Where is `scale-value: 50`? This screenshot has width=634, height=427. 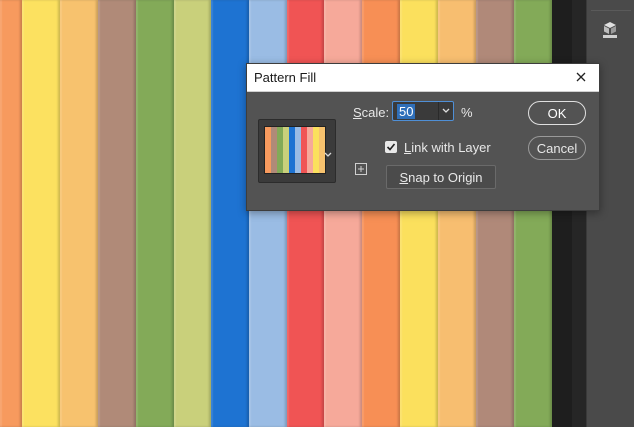 scale-value: 50 is located at coordinates (406, 111).